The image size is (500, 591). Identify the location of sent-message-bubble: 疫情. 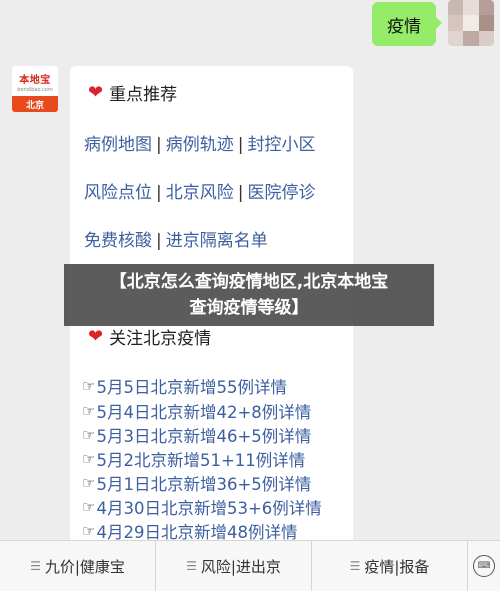
(407, 24).